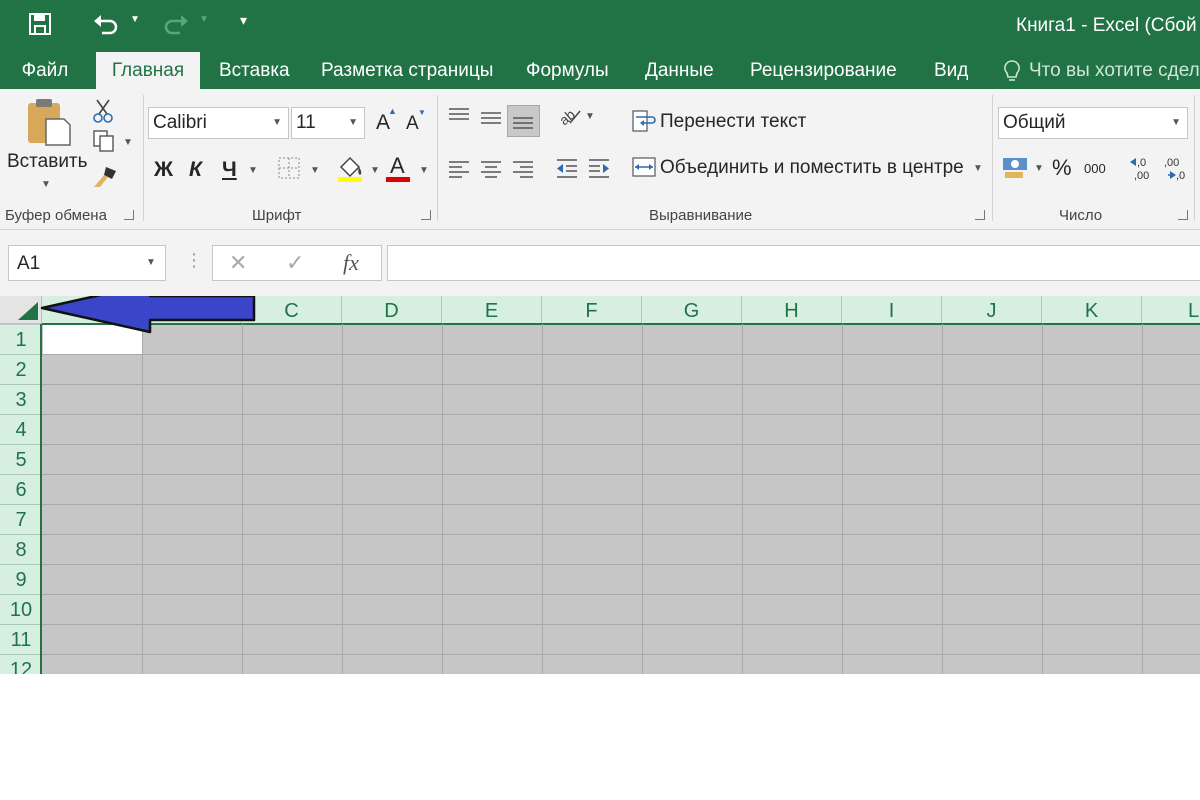  Describe the element at coordinates (194, 260) in the screenshot. I see `splitter-handle-icon: ⋮` at that location.